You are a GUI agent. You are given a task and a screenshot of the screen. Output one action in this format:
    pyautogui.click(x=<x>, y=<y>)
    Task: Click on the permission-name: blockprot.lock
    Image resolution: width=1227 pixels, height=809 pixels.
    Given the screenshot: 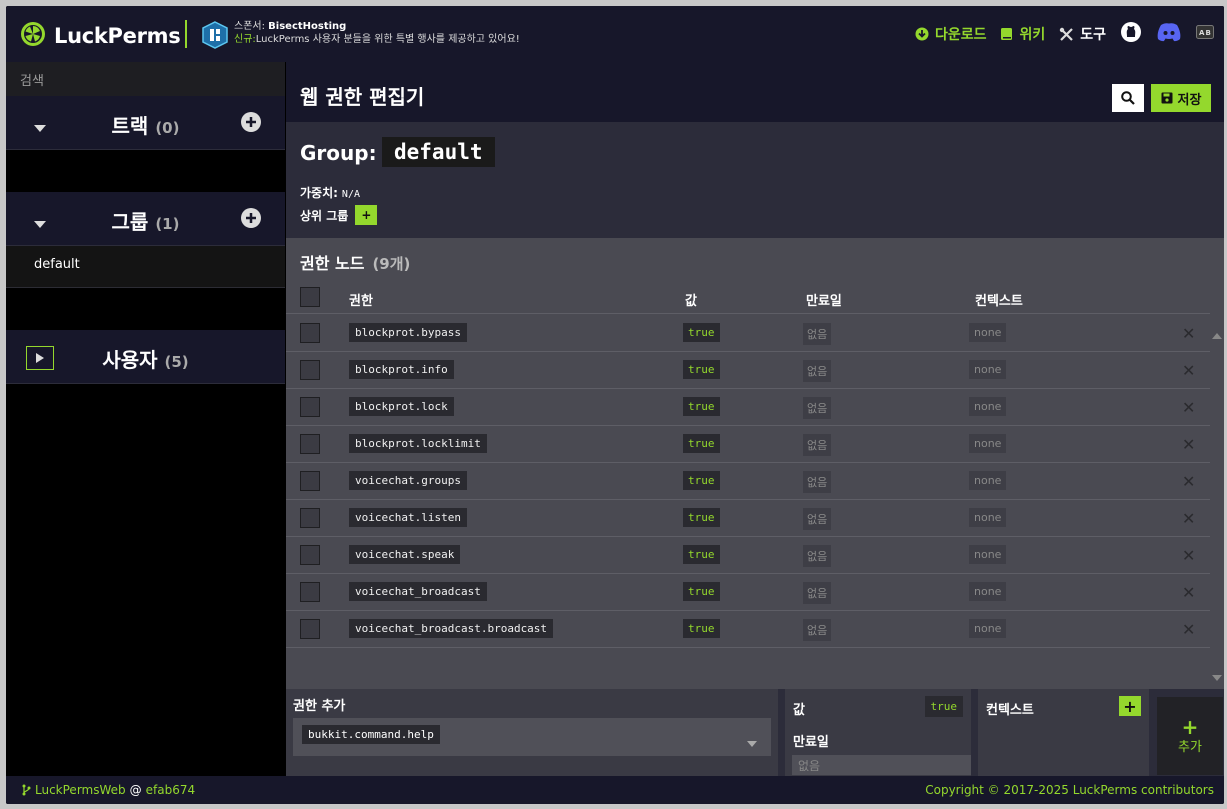 What is the action you would take?
    pyautogui.click(x=401, y=406)
    